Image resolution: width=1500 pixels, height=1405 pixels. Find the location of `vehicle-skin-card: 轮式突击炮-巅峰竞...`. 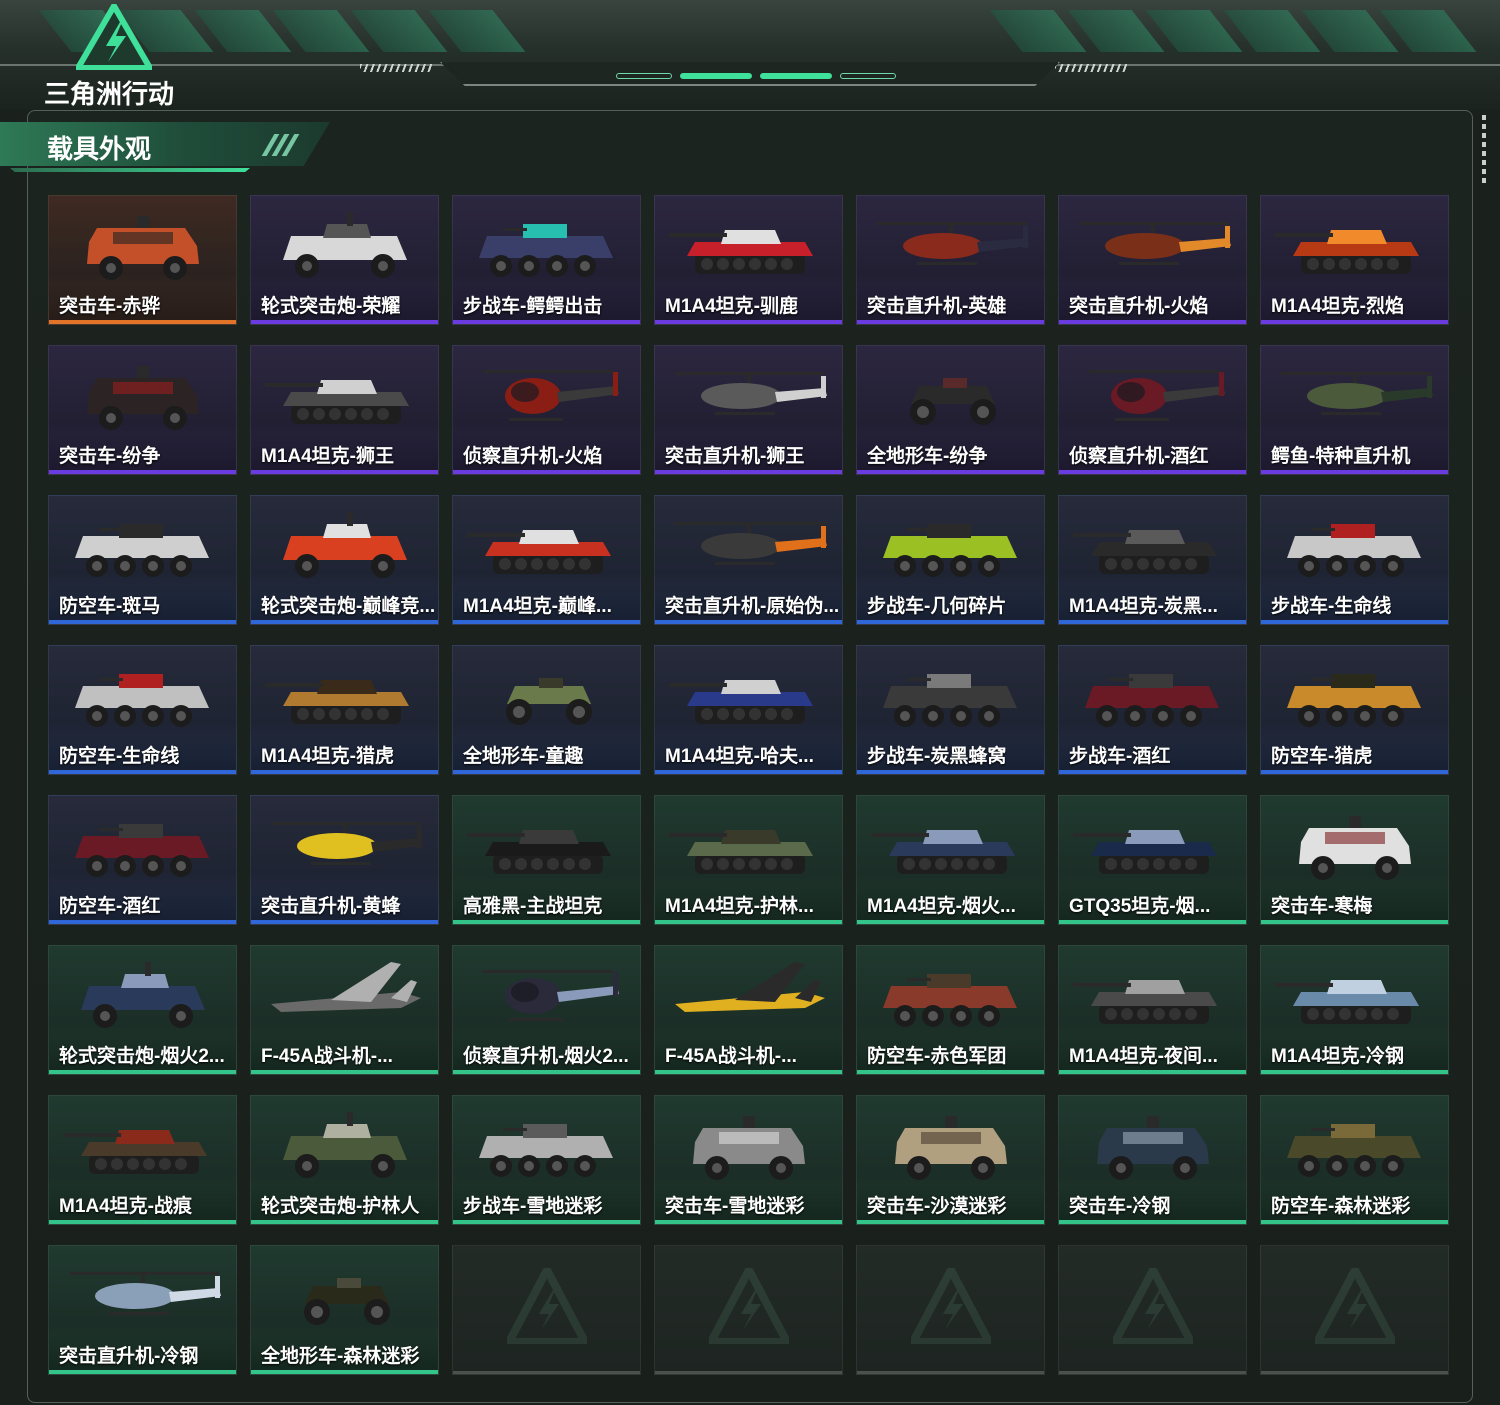

vehicle-skin-card: 轮式突击炮-巅峰竞... is located at coordinates (344, 560).